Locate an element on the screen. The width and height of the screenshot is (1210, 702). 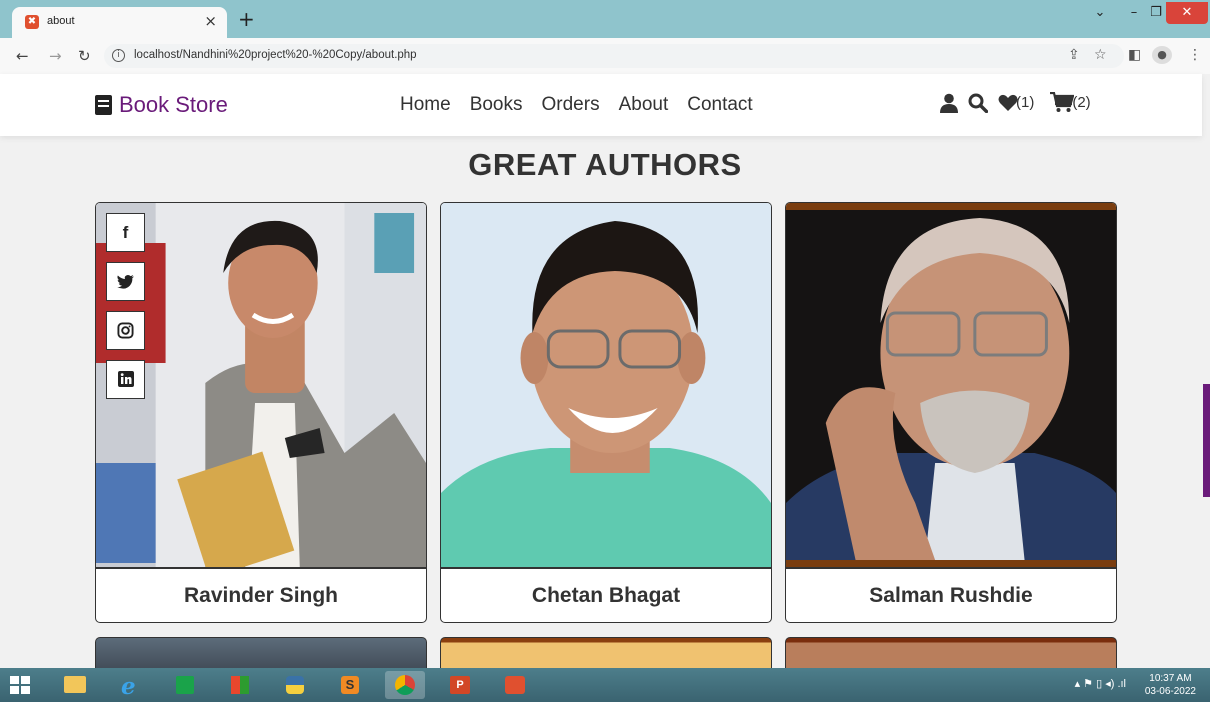
system-tray: ▴ ⚑ ▯ ◂) .ıl 10:37 AM 03-06-2022 is located at coordinates (1135, 685).